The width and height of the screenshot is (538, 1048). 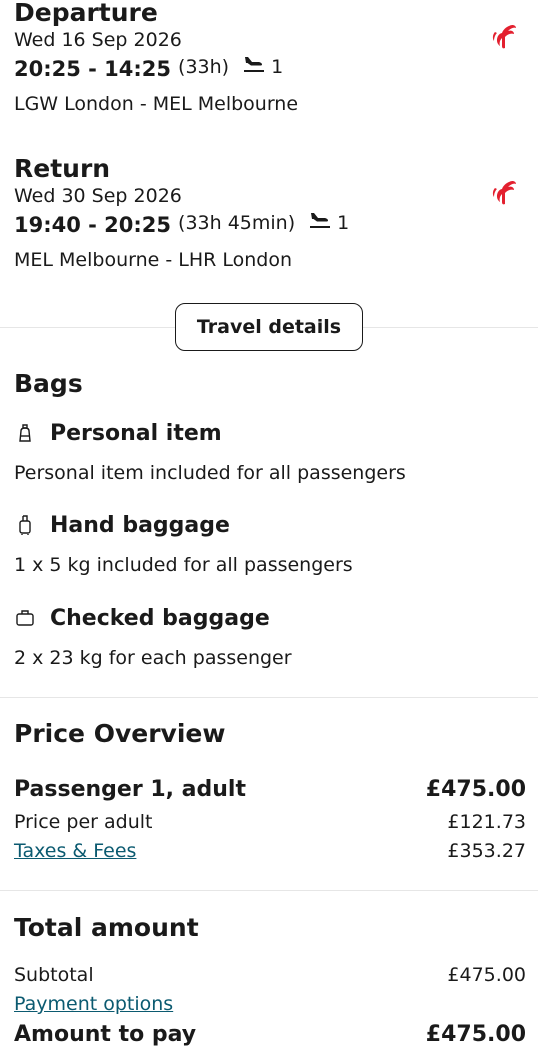 What do you see at coordinates (270, 1034) in the screenshot?
I see `amount-to-pay-row: Amount to pay £475.00` at bounding box center [270, 1034].